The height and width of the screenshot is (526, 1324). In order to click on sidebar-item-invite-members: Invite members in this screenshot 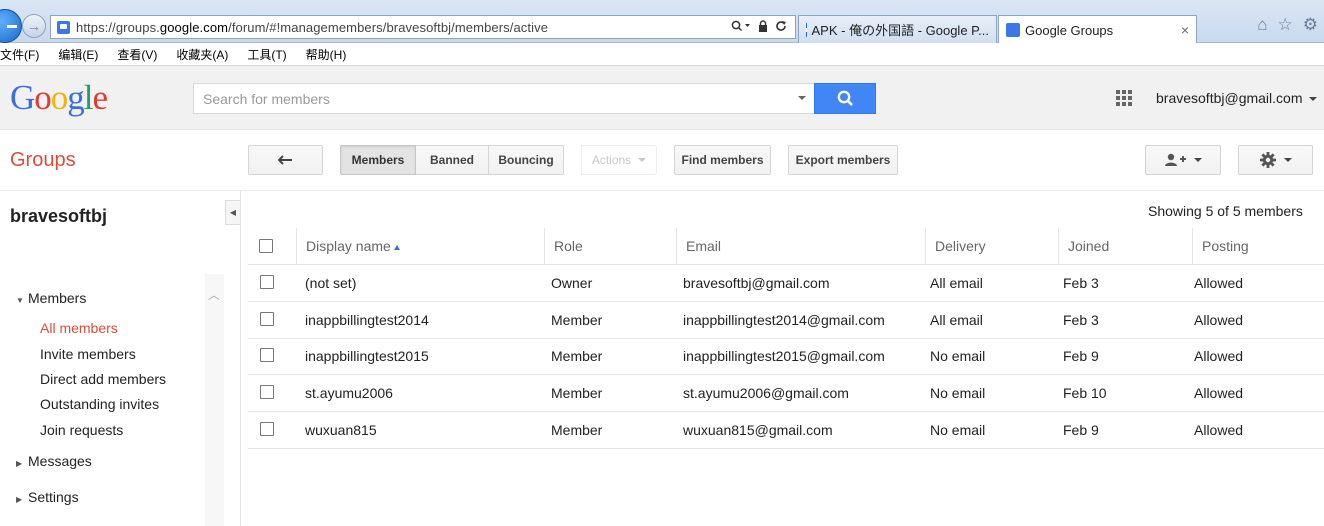, I will do `click(88, 354)`.